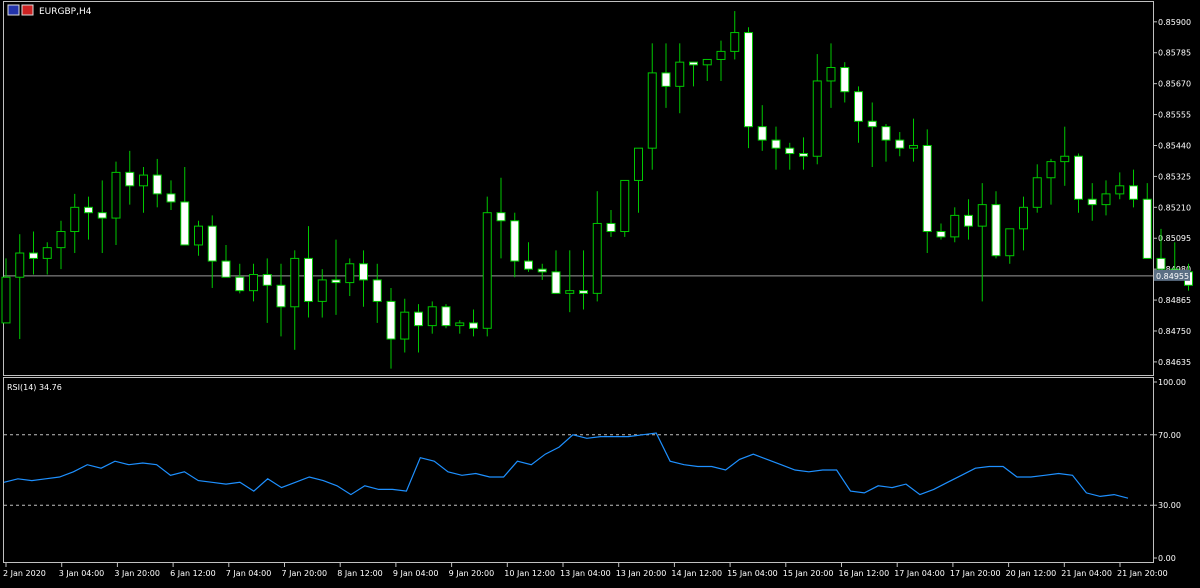 This screenshot has width=1200, height=588. What do you see at coordinates (1174, 362) in the screenshot?
I see `price-tick-label: 0.84635` at bounding box center [1174, 362].